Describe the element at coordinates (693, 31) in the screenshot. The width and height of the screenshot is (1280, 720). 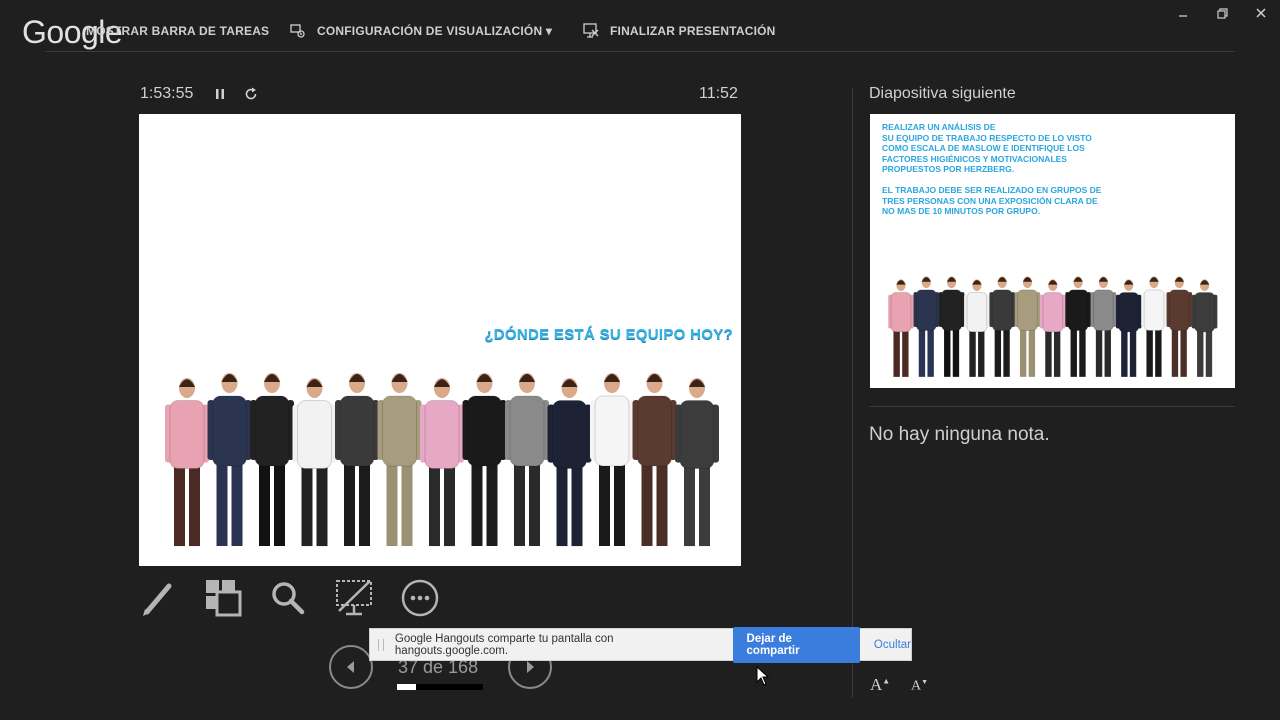
I see `end-presentation-label: FINALIZAR PRESENTACIÓN` at that location.